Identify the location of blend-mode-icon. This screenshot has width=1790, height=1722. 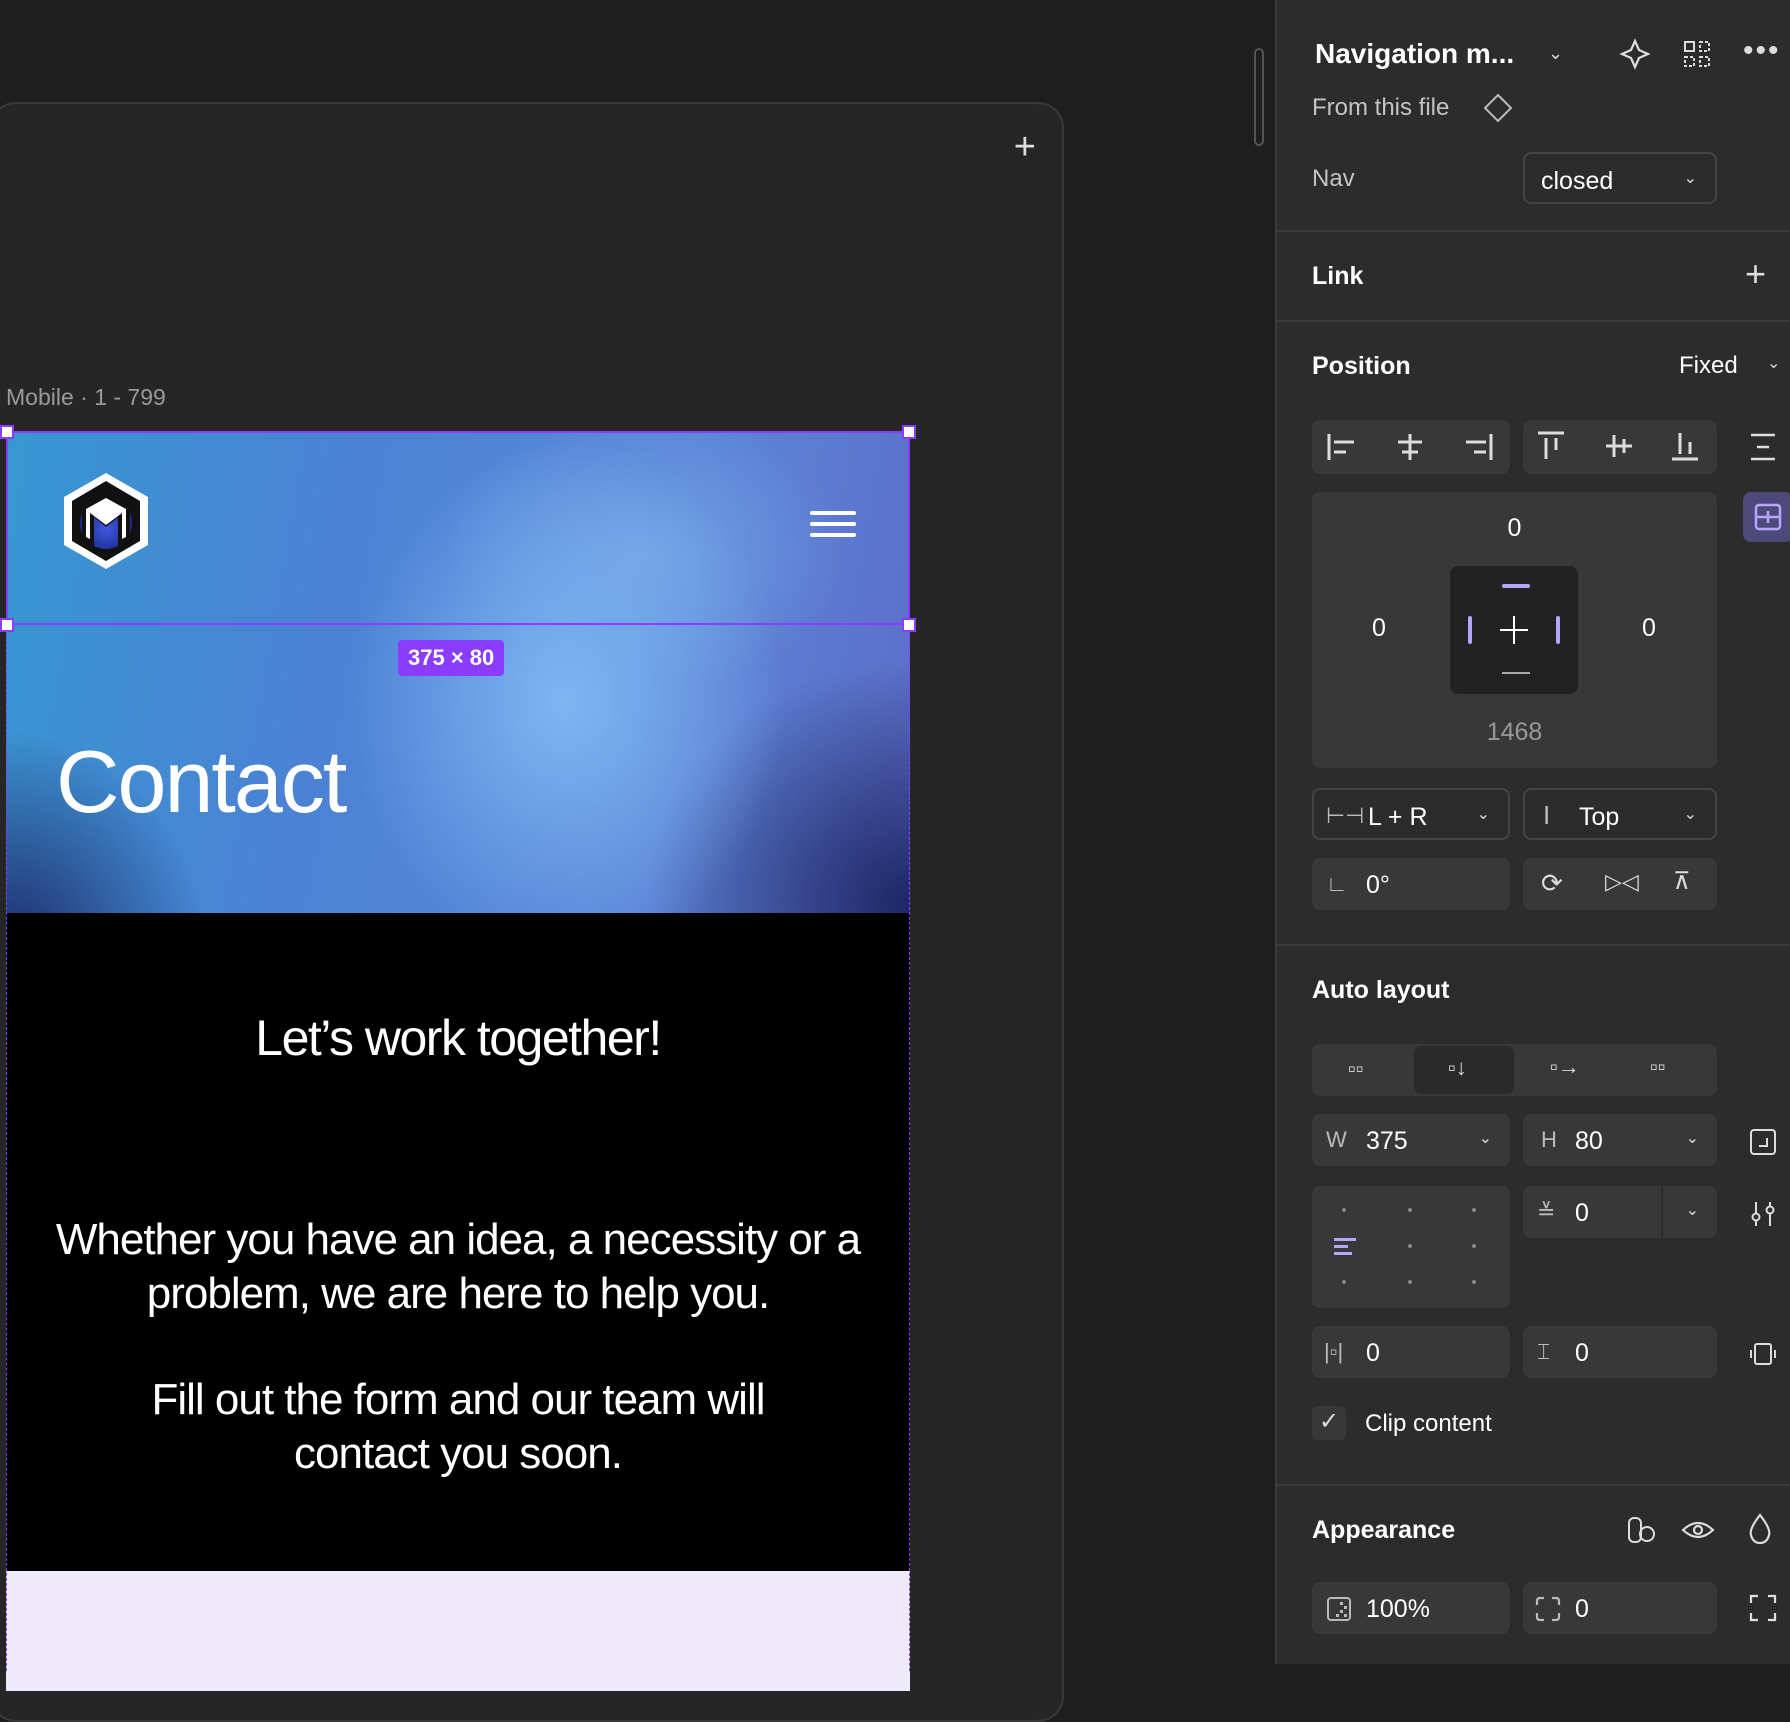
(1641, 1530).